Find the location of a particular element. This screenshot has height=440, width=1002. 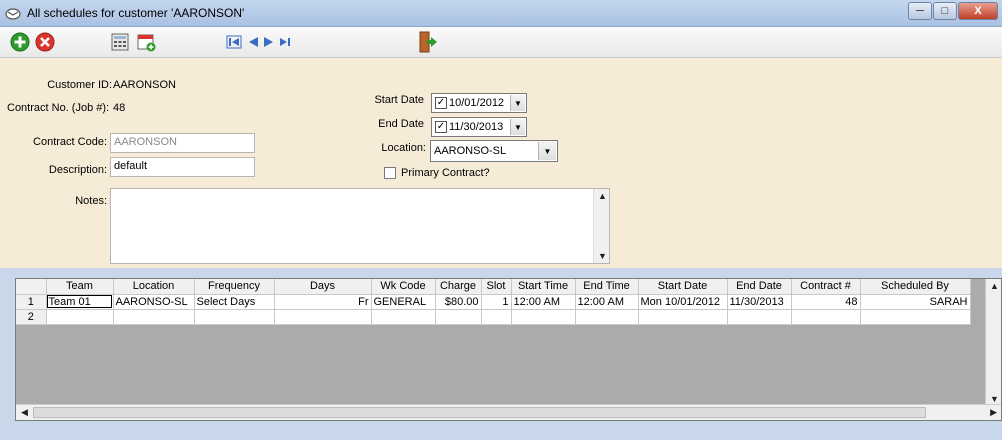

start-date-checkbox: ✓ is located at coordinates (441, 103).